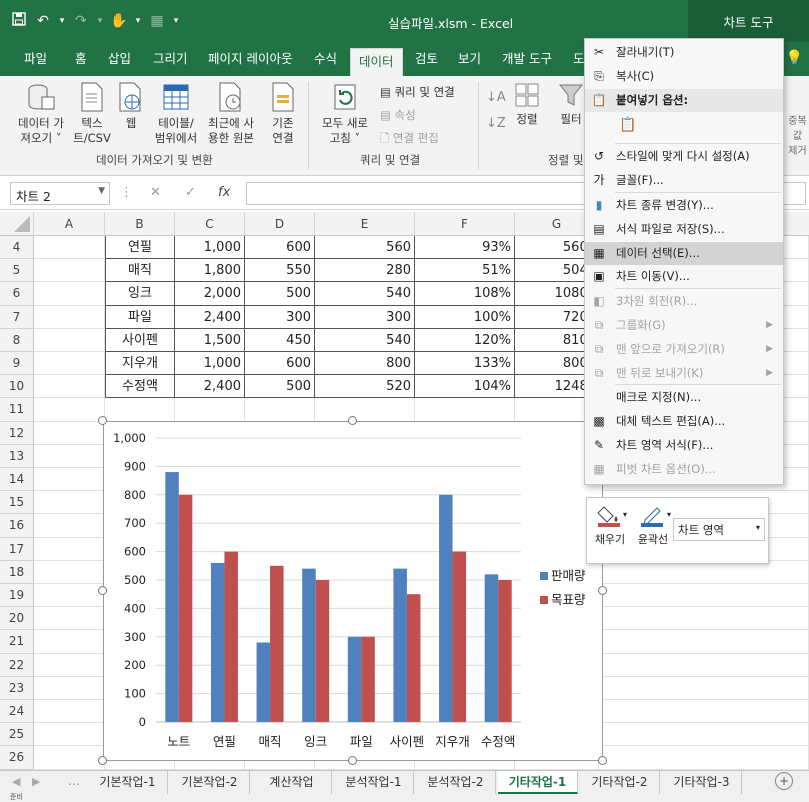  What do you see at coordinates (17, 688) in the screenshot?
I see `row-header: 23` at bounding box center [17, 688].